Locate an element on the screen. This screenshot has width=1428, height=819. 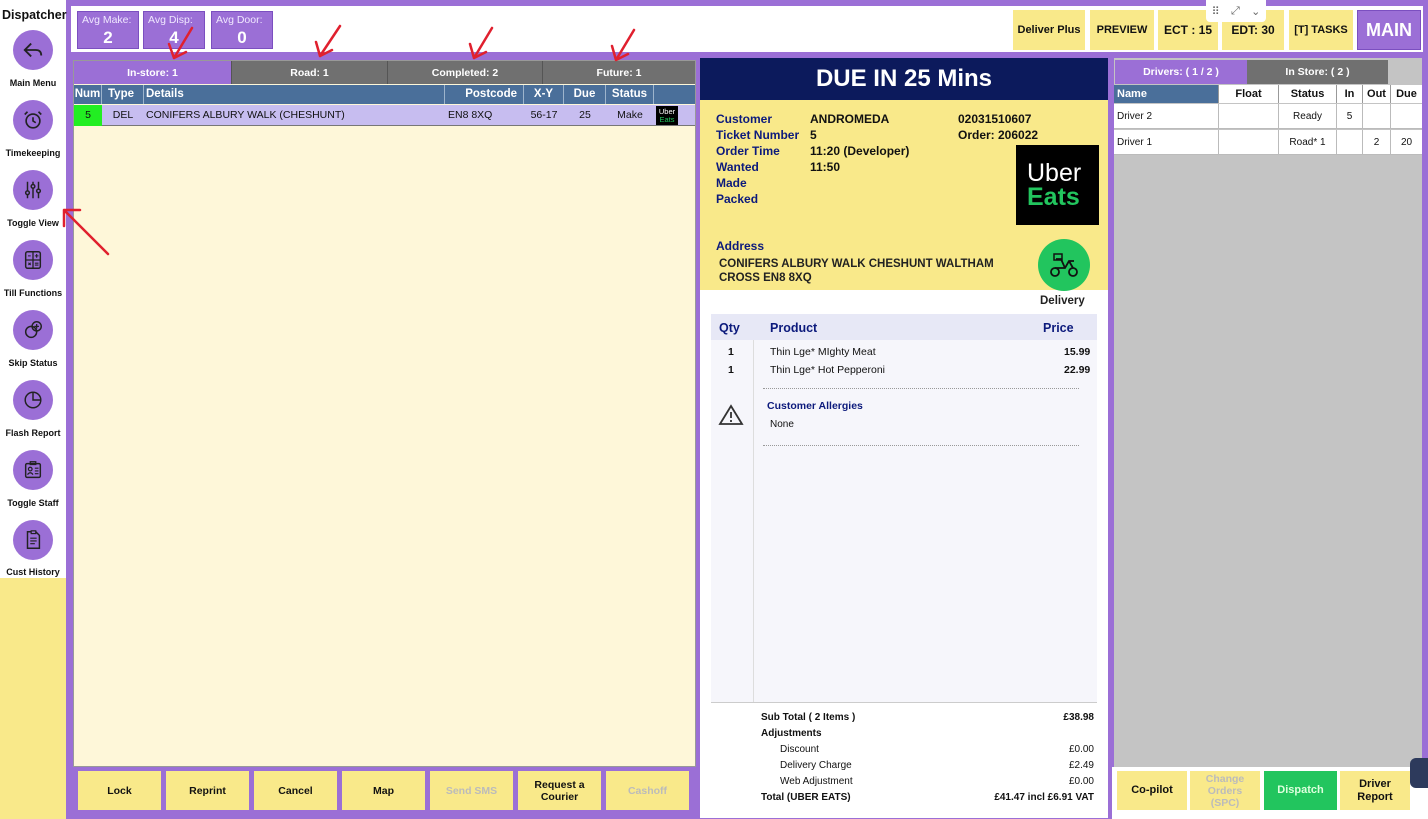
tab-in-store-drivers: In Store: ( 2 ) is located at coordinates (1317, 72).